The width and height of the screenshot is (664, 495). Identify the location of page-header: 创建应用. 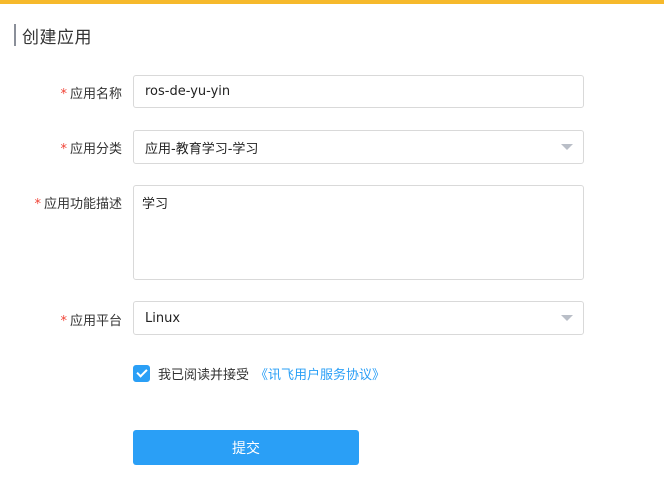
(53, 36).